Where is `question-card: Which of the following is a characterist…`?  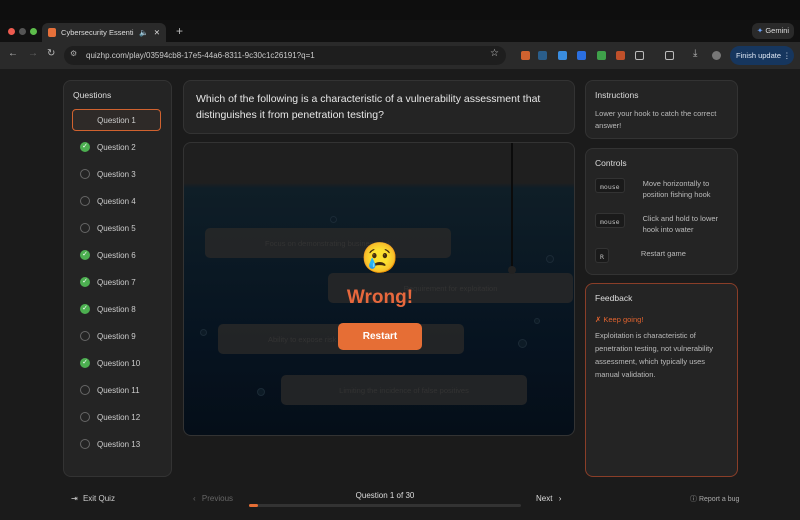
question-card: Which of the following is a characterist… is located at coordinates (379, 107).